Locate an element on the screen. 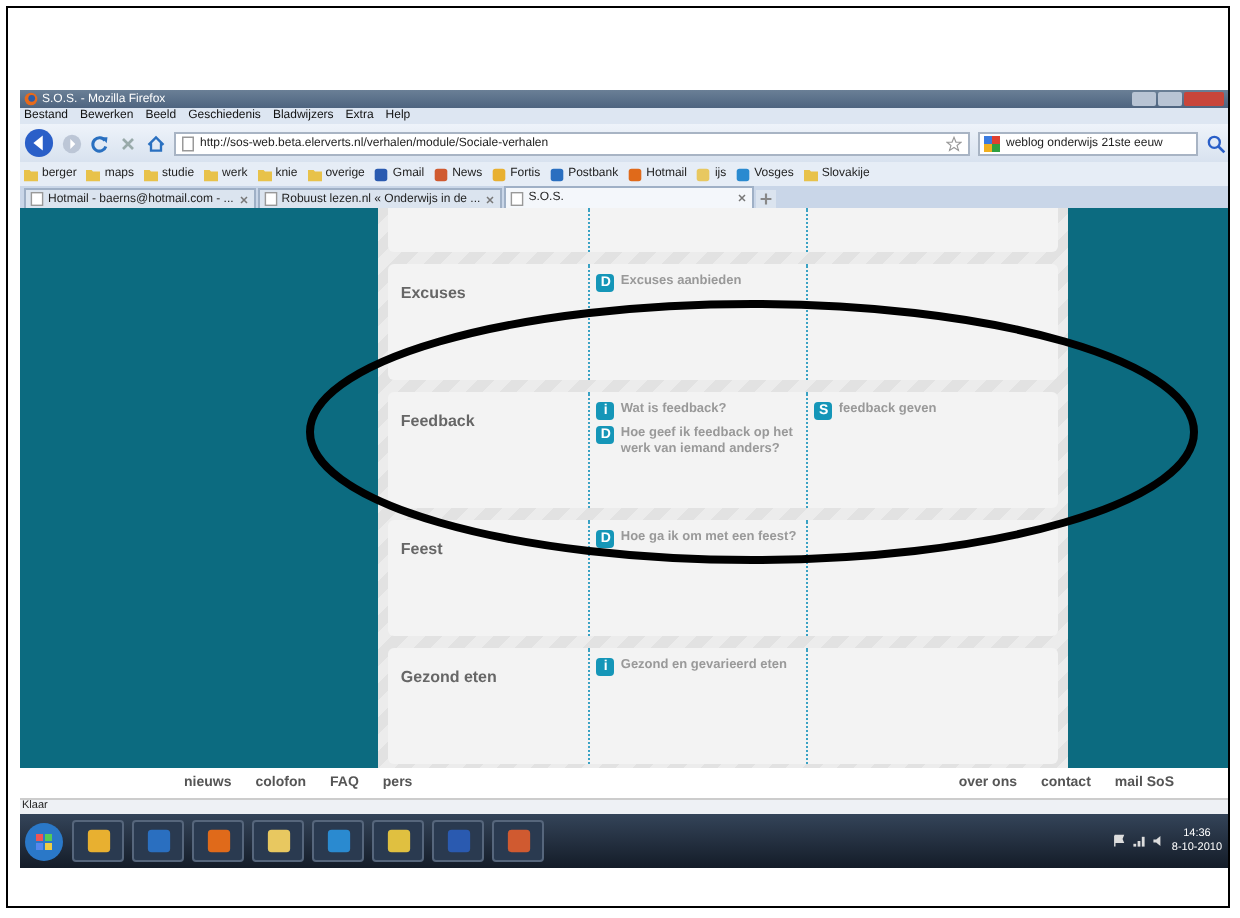 The height and width of the screenshot is (918, 1240). browser-logo-icon is located at coordinates (31, 99).